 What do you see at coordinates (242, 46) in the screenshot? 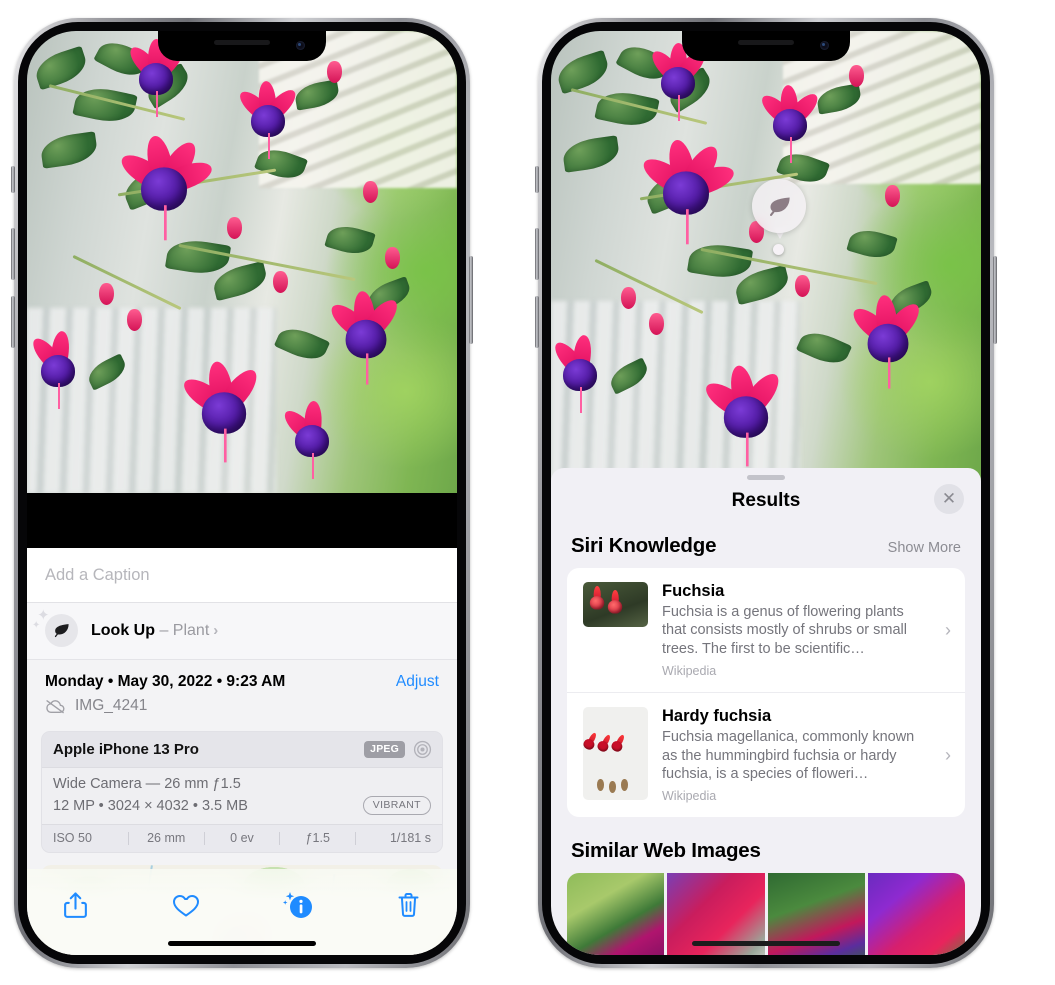
I see `notch-left` at bounding box center [242, 46].